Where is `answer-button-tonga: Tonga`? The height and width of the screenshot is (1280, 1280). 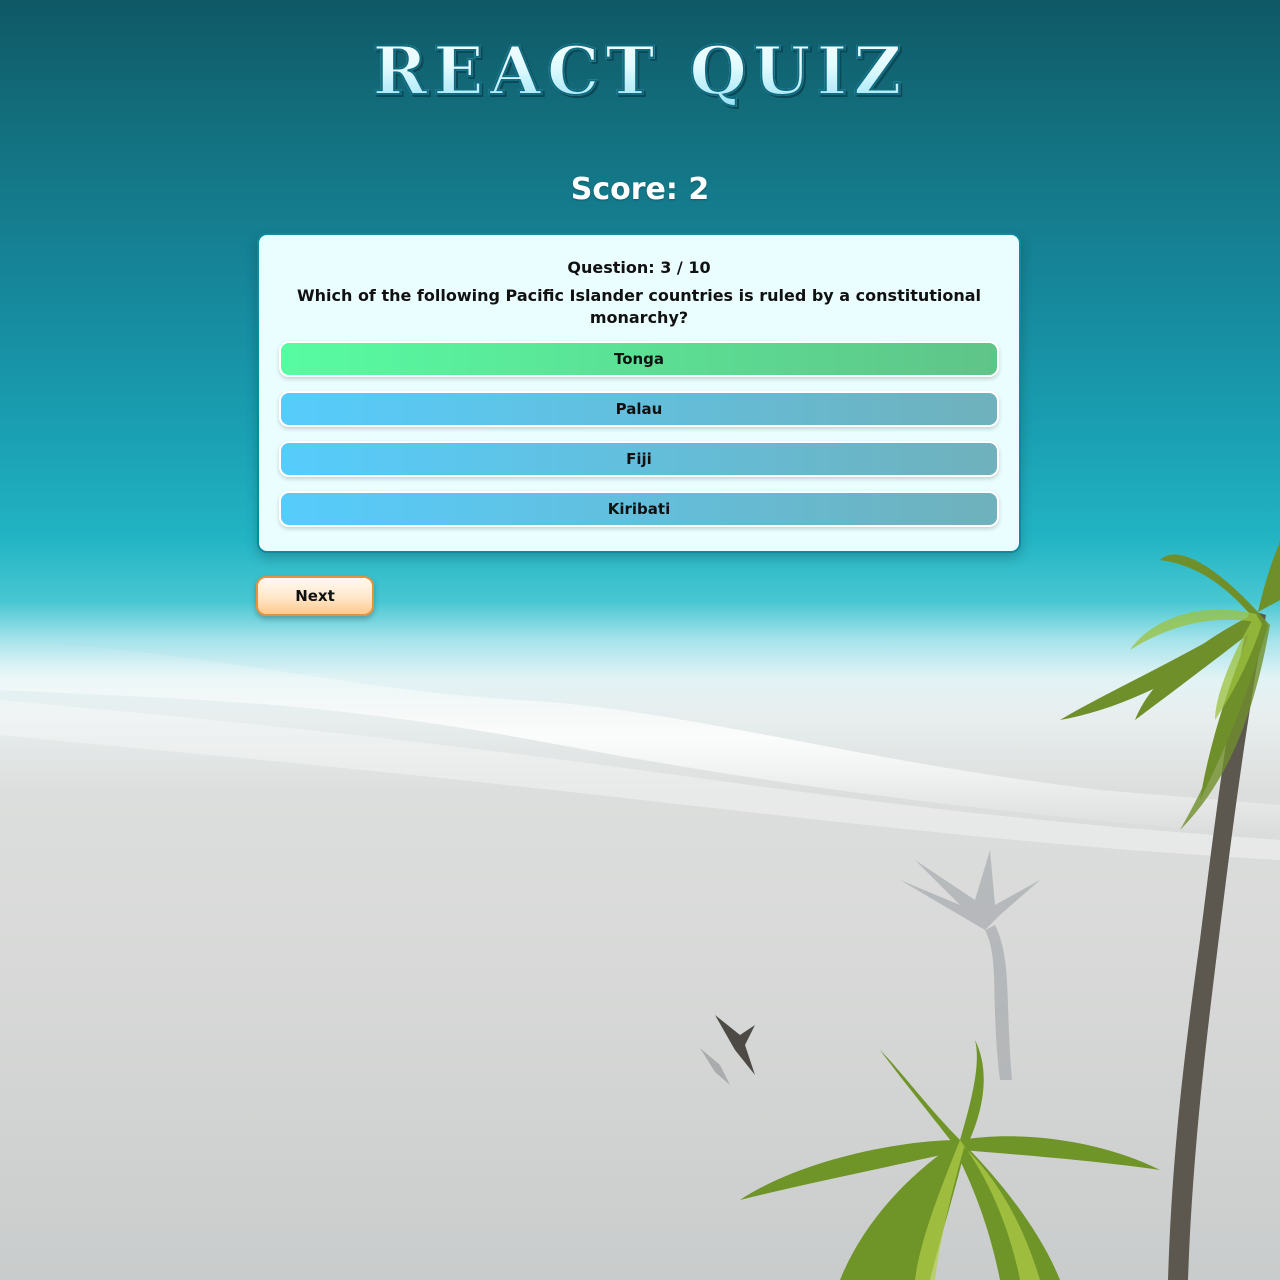
answer-button-tonga: Tonga is located at coordinates (639, 359).